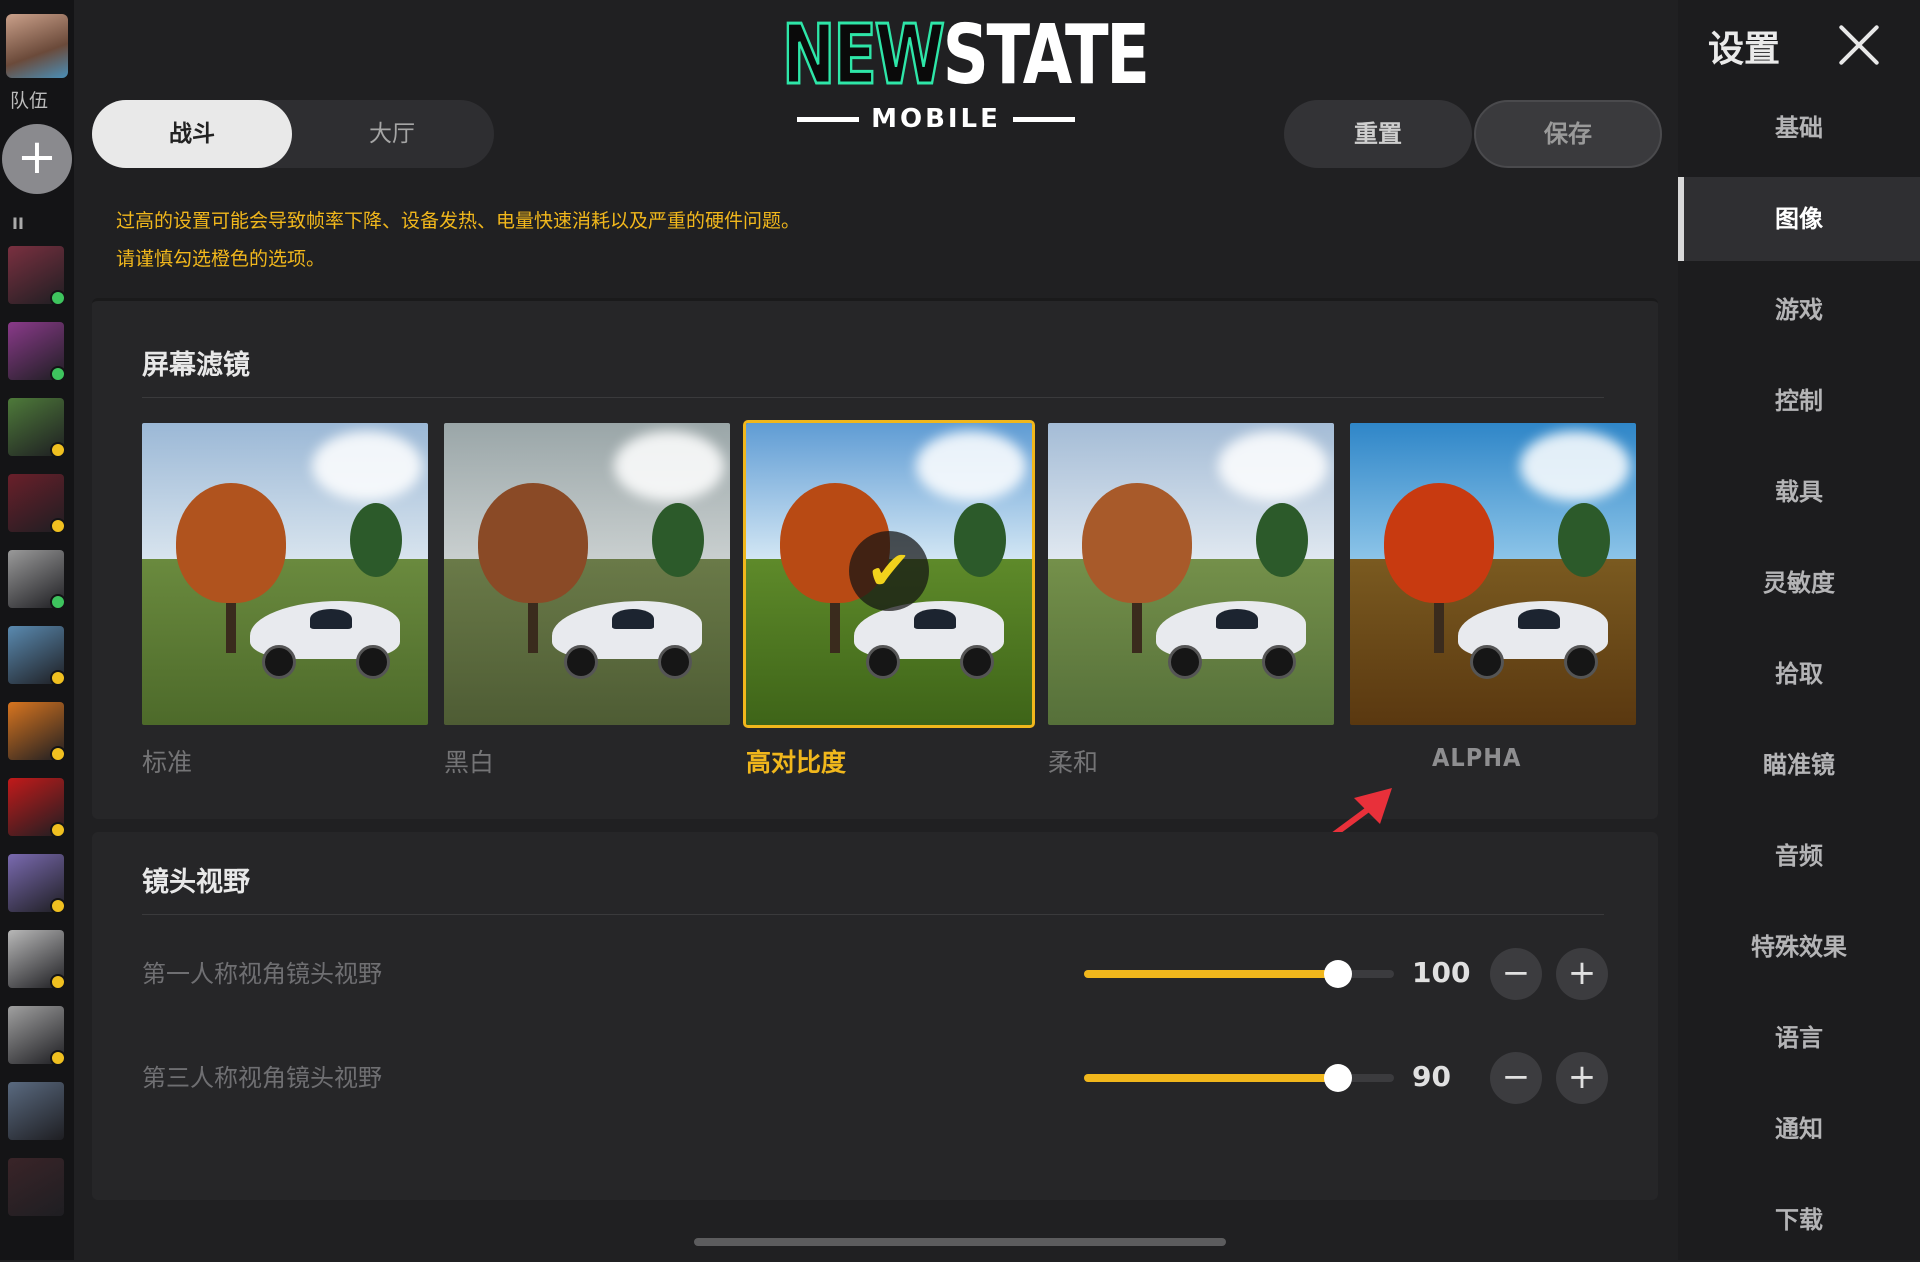  I want to click on third-person-fov-increase-button: +, so click(1582, 1078).